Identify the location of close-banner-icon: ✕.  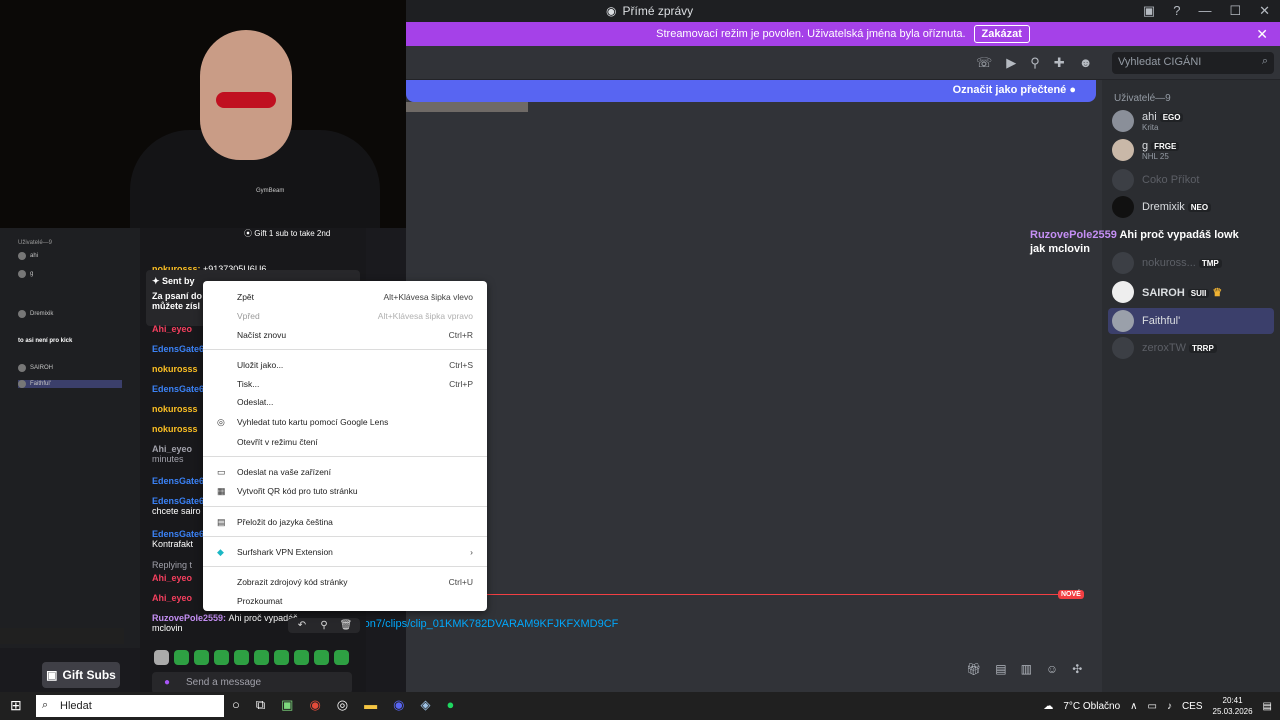
(1262, 34).